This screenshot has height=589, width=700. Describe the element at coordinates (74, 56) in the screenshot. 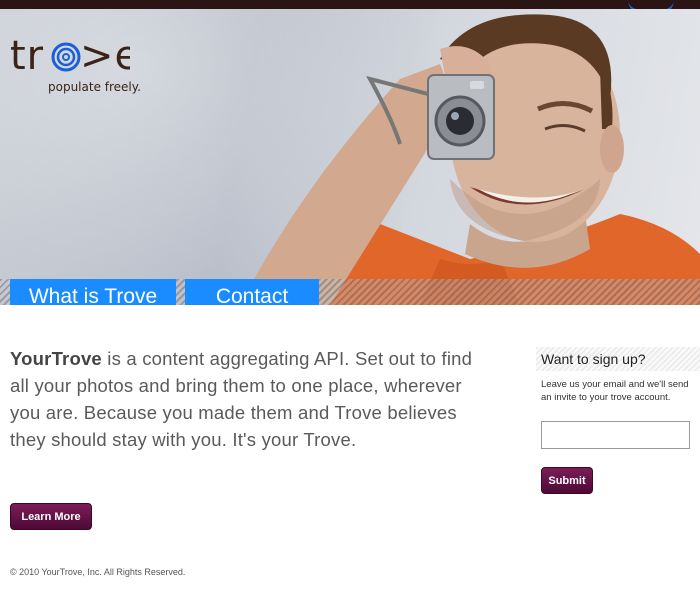

I see `spiral-icon: tr >e` at that location.